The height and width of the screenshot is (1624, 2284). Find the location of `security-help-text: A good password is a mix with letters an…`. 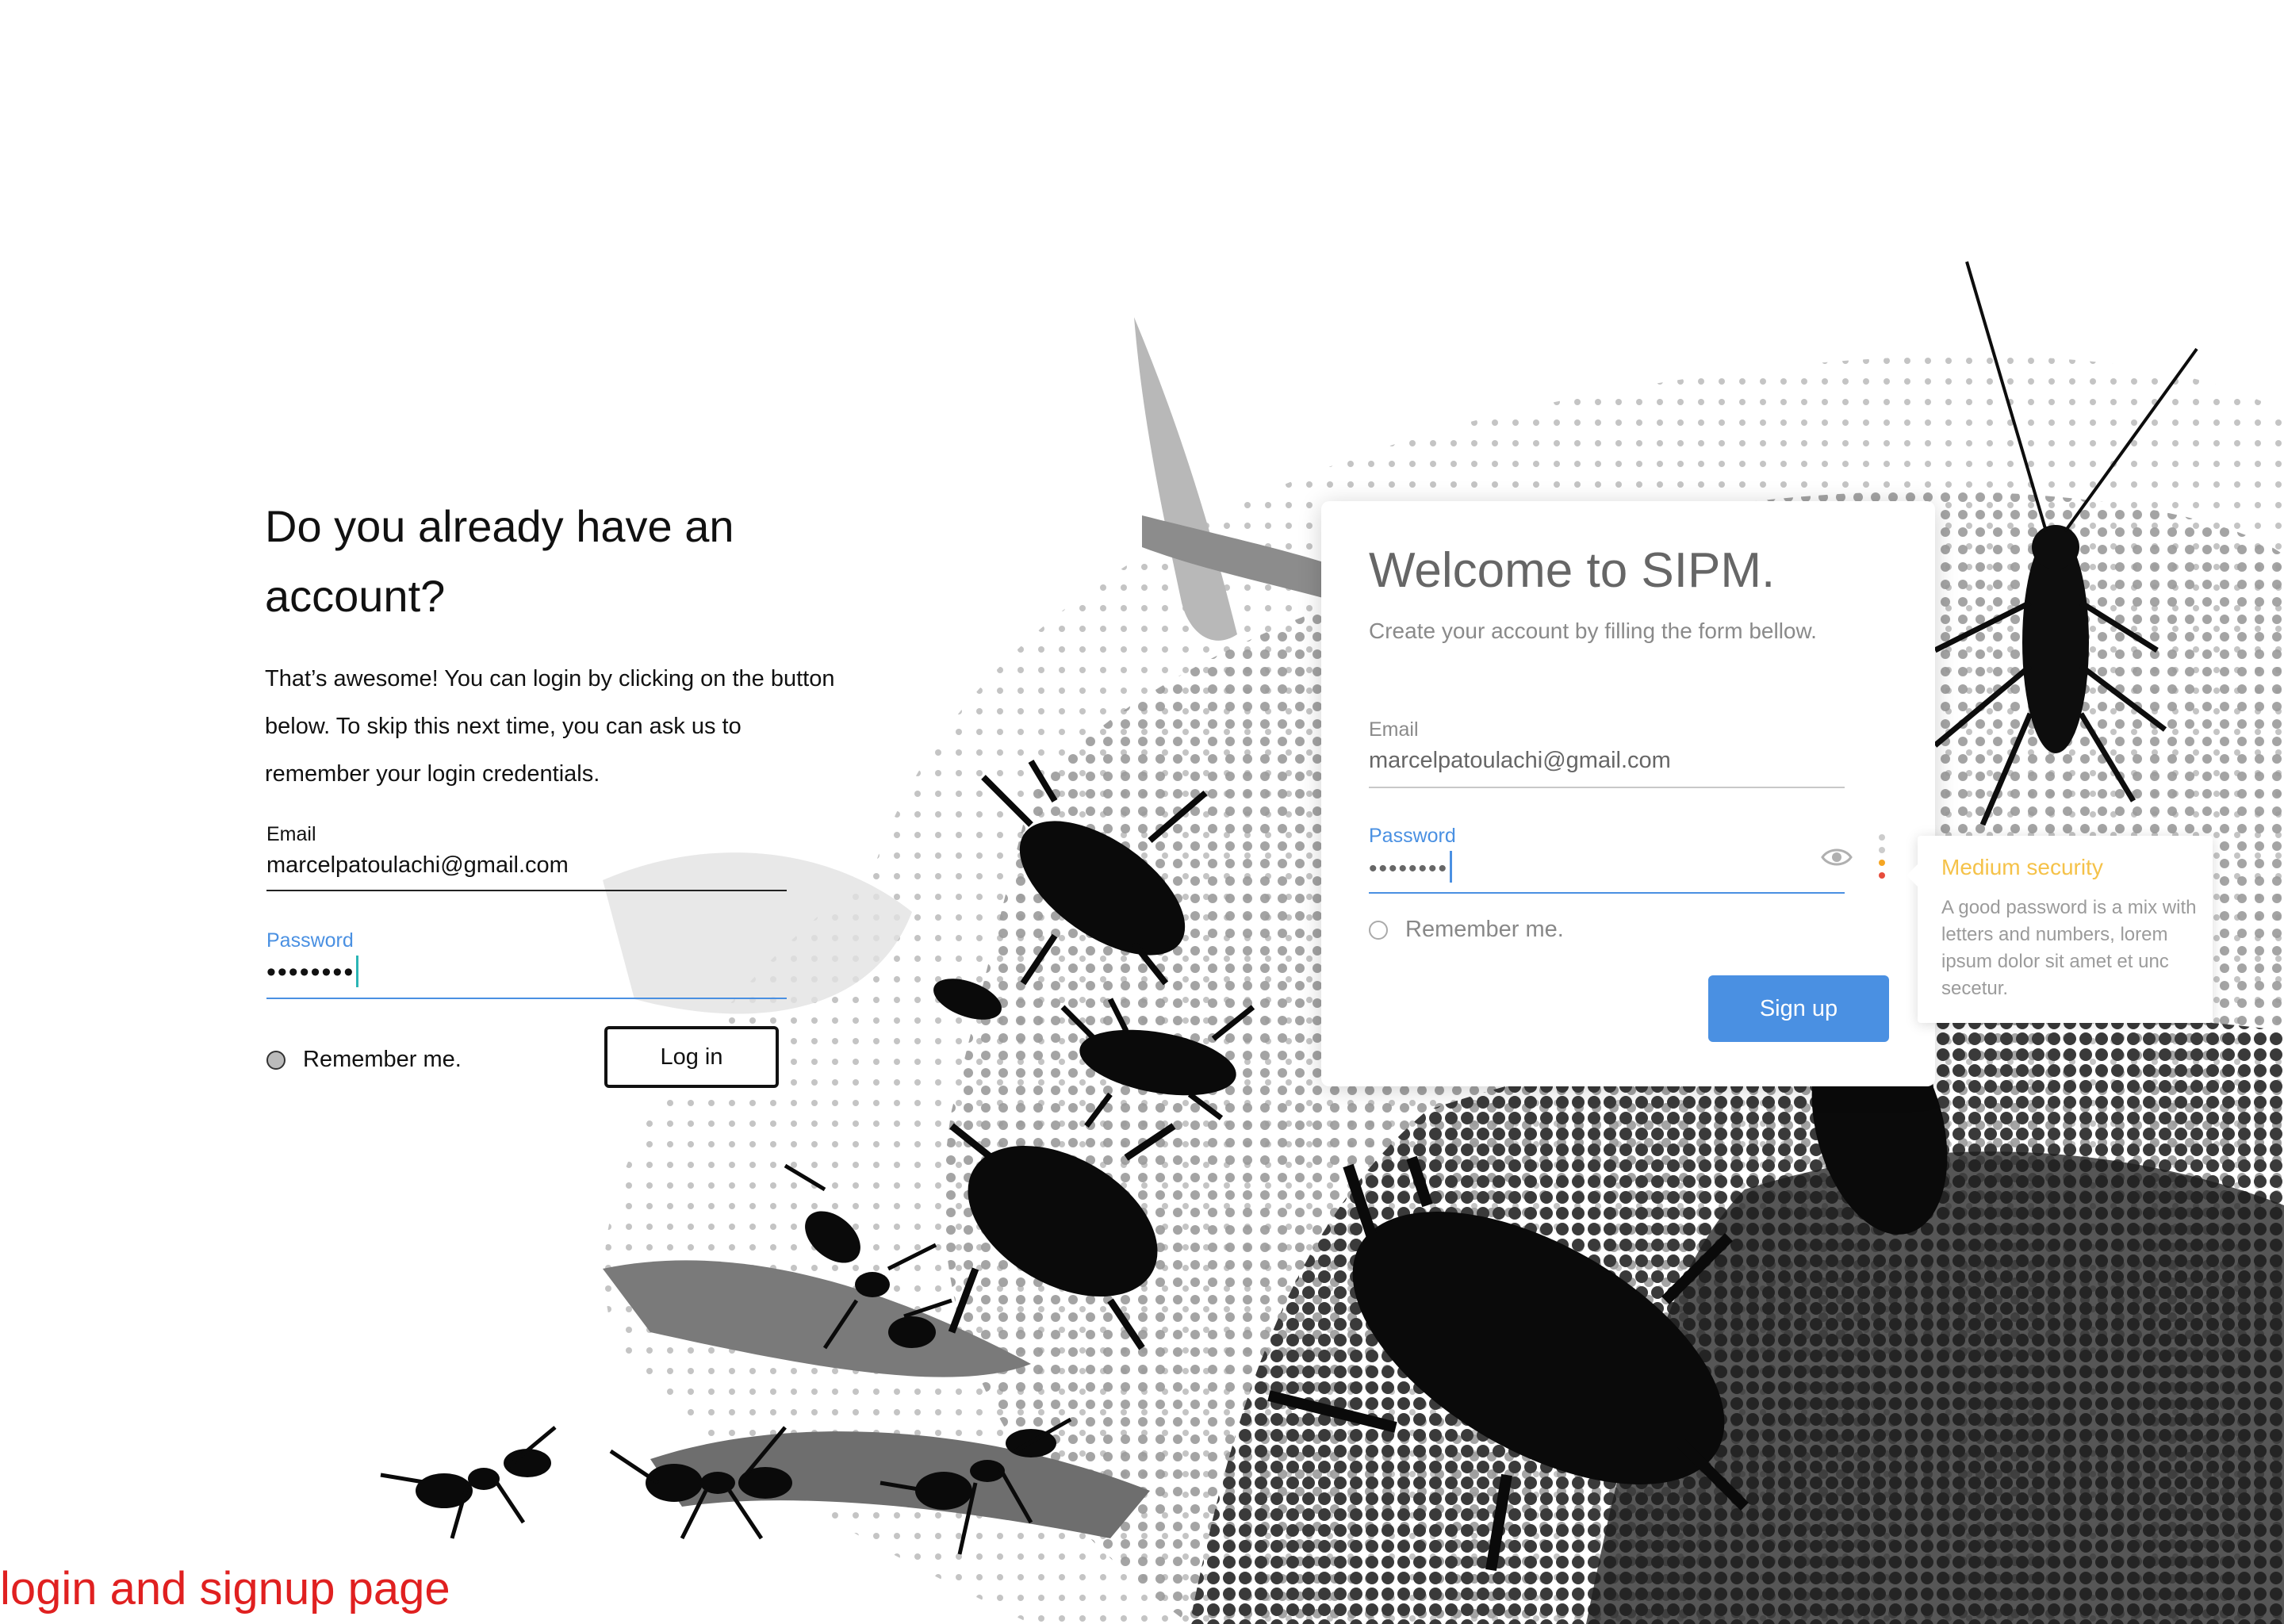

security-help-text: A good password is a mix with letters an… is located at coordinates (2069, 948).